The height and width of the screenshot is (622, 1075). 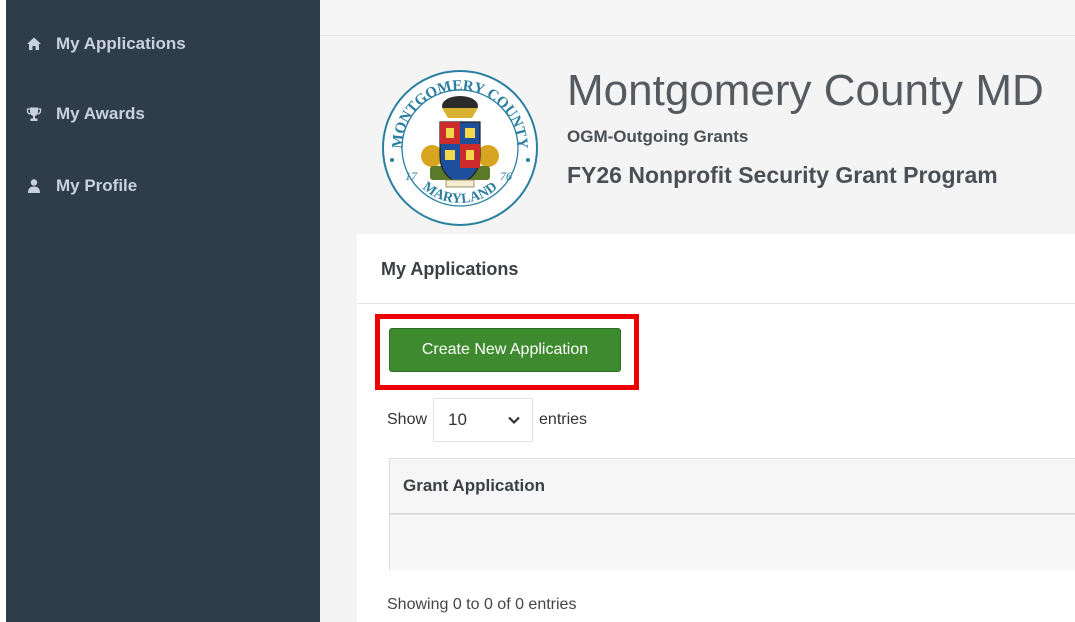 What do you see at coordinates (34, 114) in the screenshot?
I see `trophy-icon` at bounding box center [34, 114].